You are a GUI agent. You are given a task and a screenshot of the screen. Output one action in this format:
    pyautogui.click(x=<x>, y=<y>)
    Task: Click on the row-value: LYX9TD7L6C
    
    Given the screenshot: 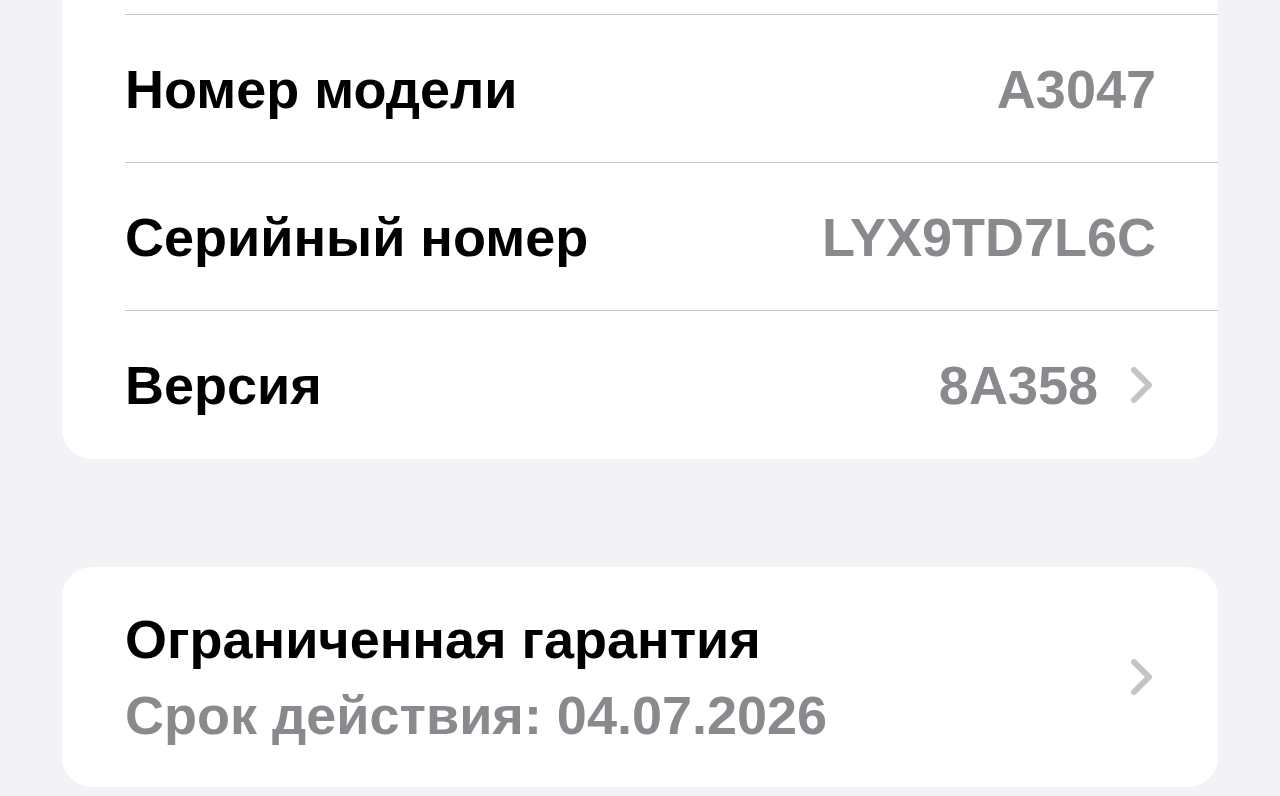 What is the action you would take?
    pyautogui.click(x=988, y=236)
    